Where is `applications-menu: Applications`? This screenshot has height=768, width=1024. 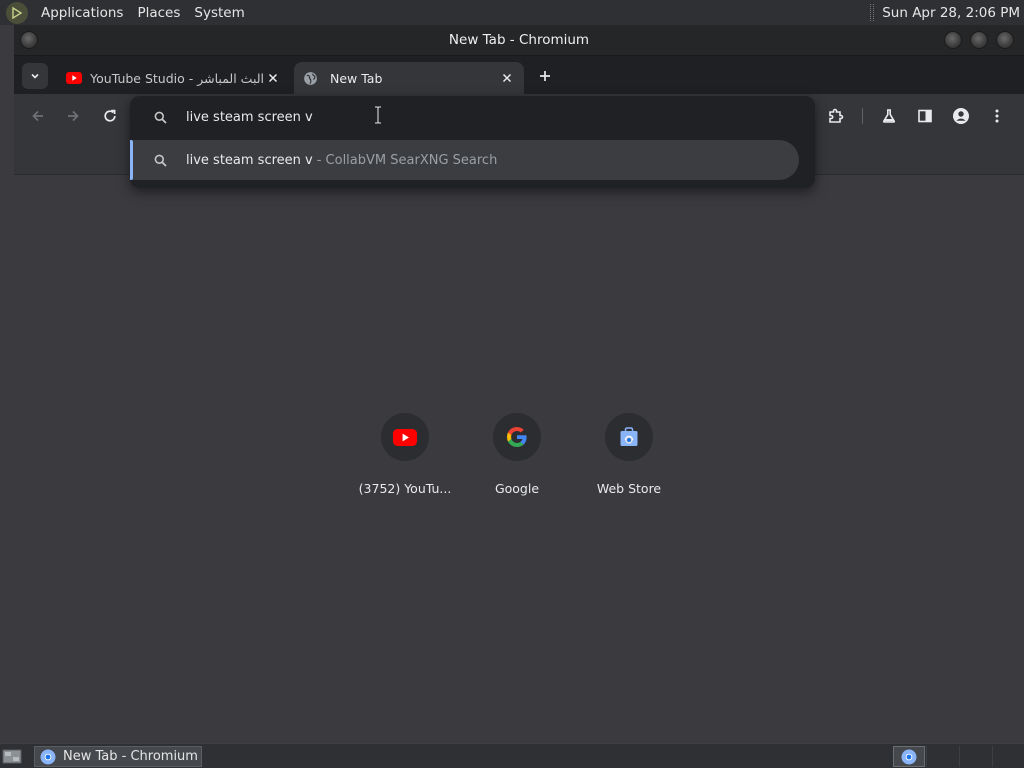 applications-menu: Applications is located at coordinates (82, 13).